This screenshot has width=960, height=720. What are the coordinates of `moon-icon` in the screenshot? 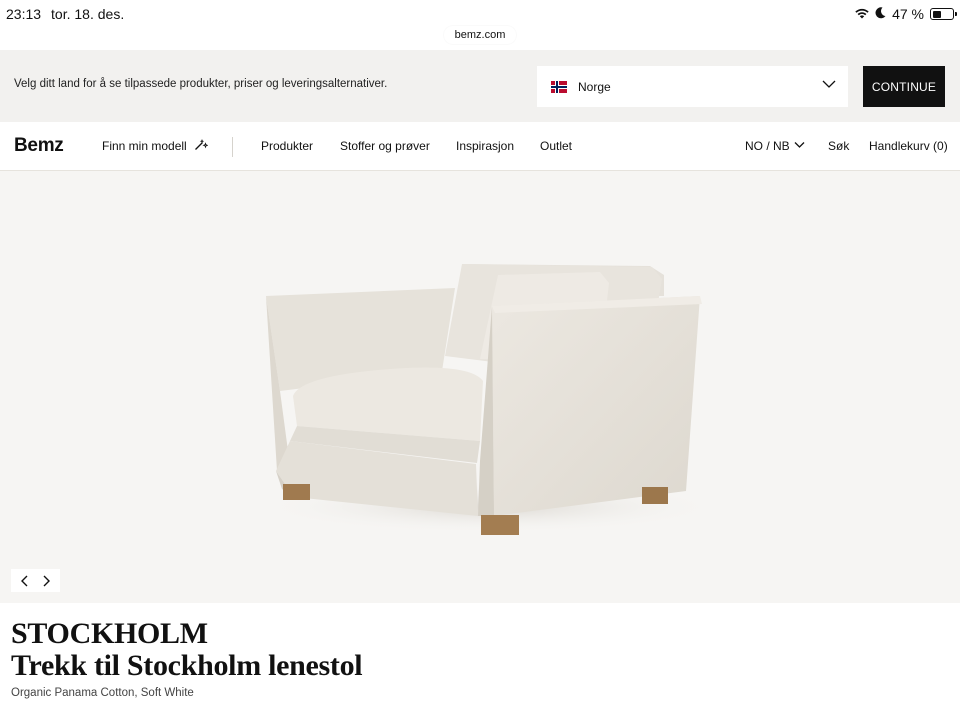 It's located at (880, 14).